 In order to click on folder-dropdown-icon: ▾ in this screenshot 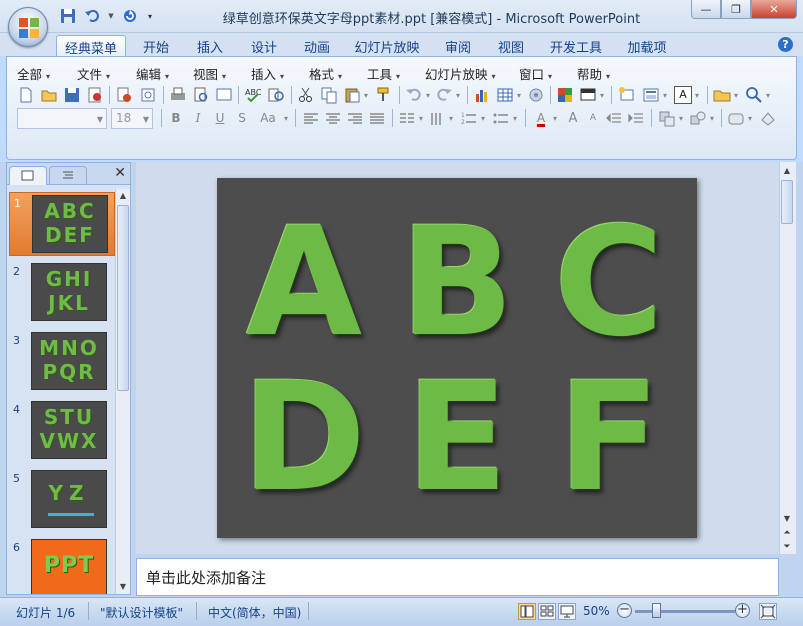, I will do `click(736, 95)`.